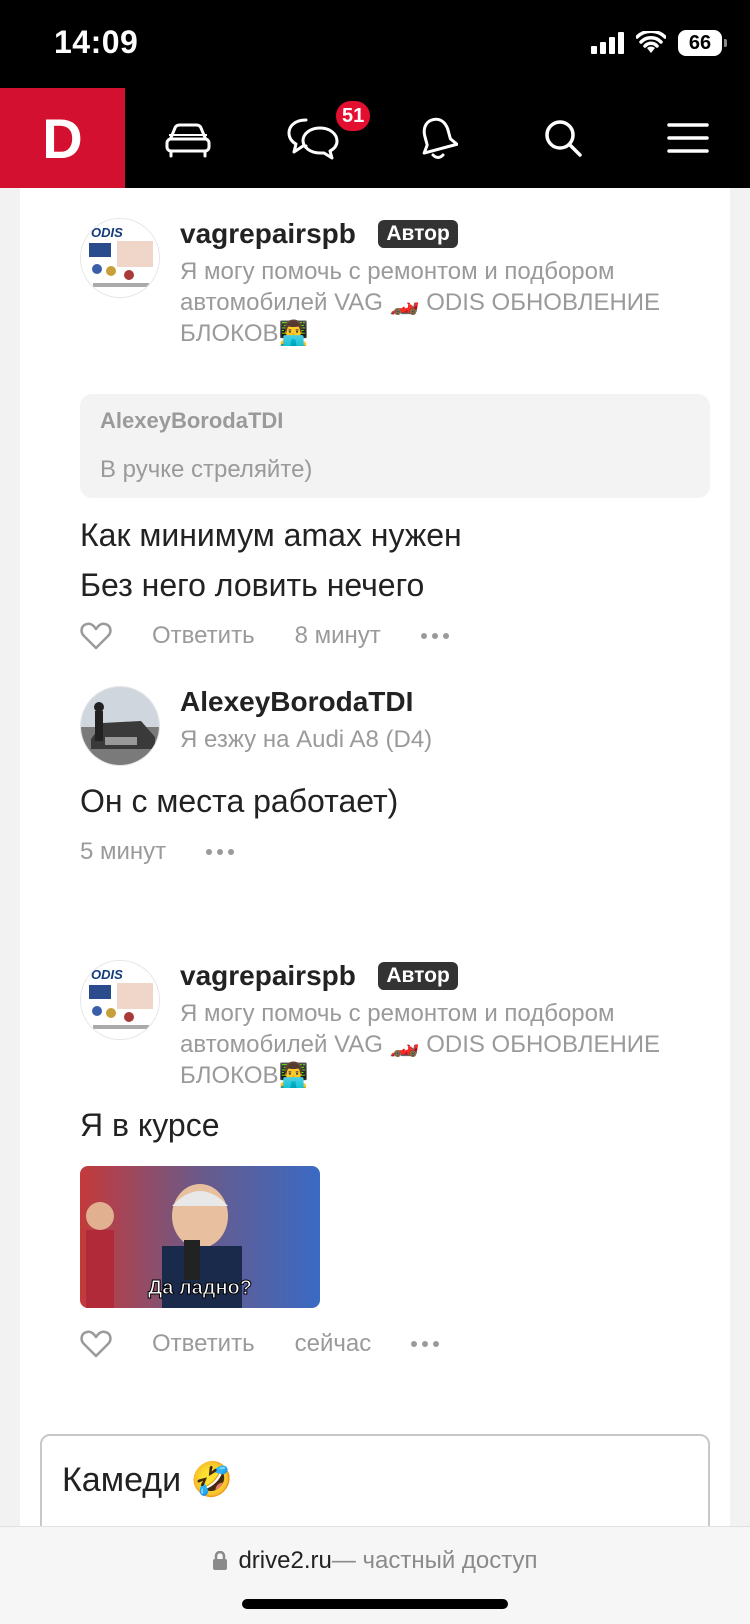 The image size is (750, 1624). Describe the element at coordinates (395, 446) in the screenshot. I see `quoted-comment: AlexeyBorodaTDI В ручке стреляйте)` at that location.